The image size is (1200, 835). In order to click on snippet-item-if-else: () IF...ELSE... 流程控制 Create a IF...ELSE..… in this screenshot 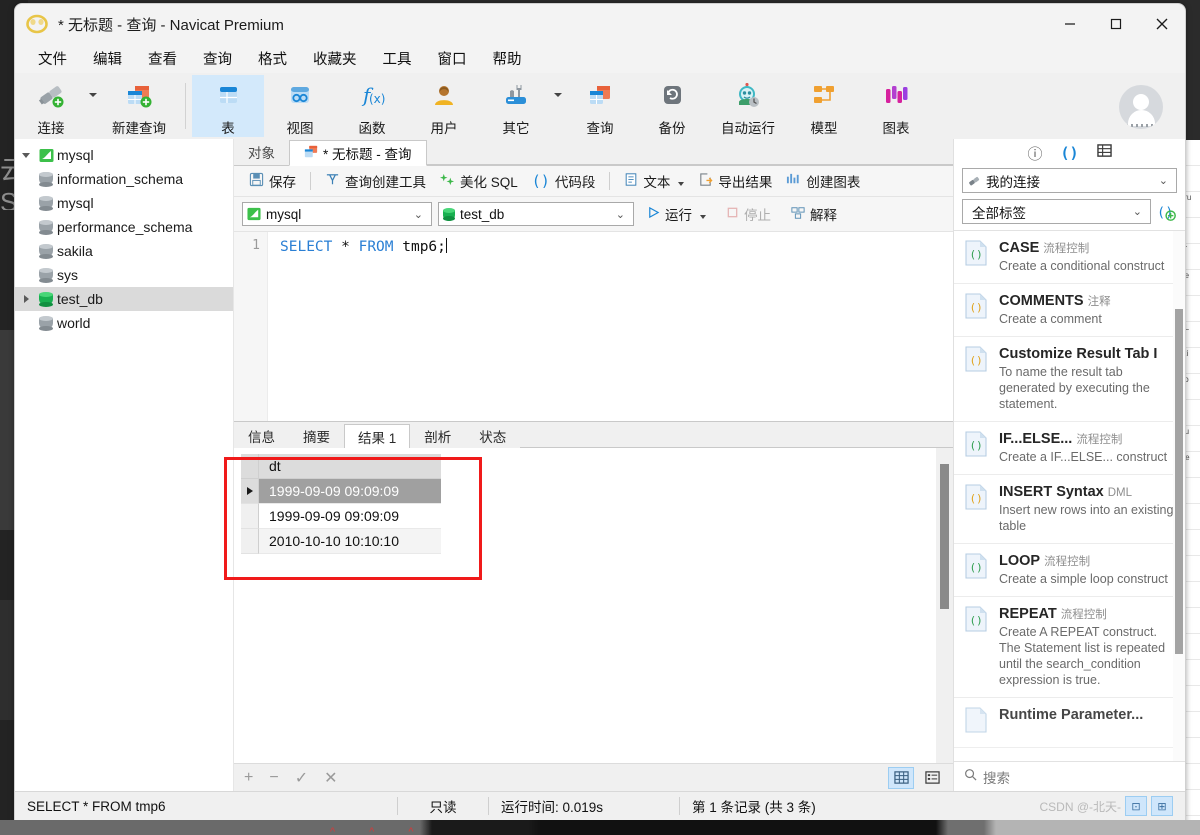, I will do `click(1069, 448)`.